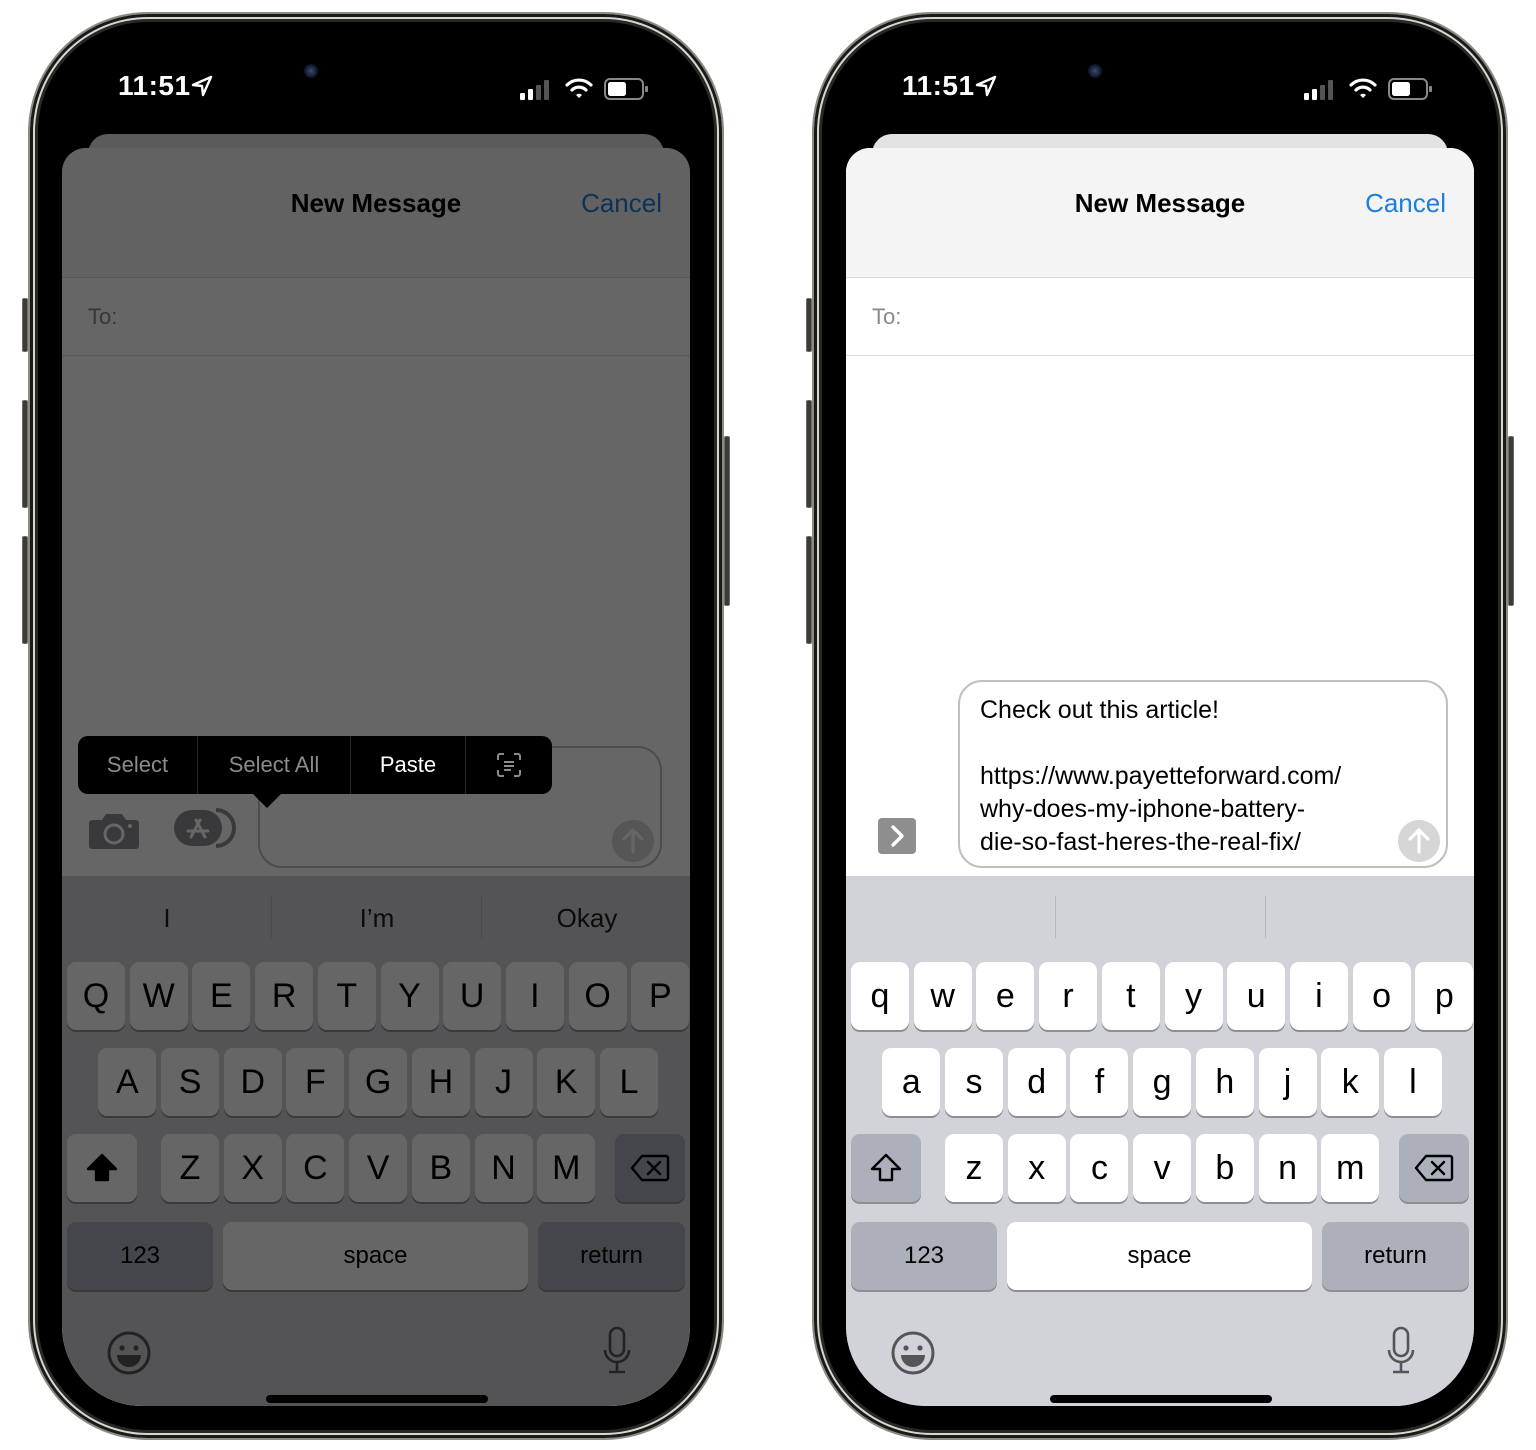 The height and width of the screenshot is (1450, 1536). What do you see at coordinates (221, 996) in the screenshot?
I see `key-e: E` at bounding box center [221, 996].